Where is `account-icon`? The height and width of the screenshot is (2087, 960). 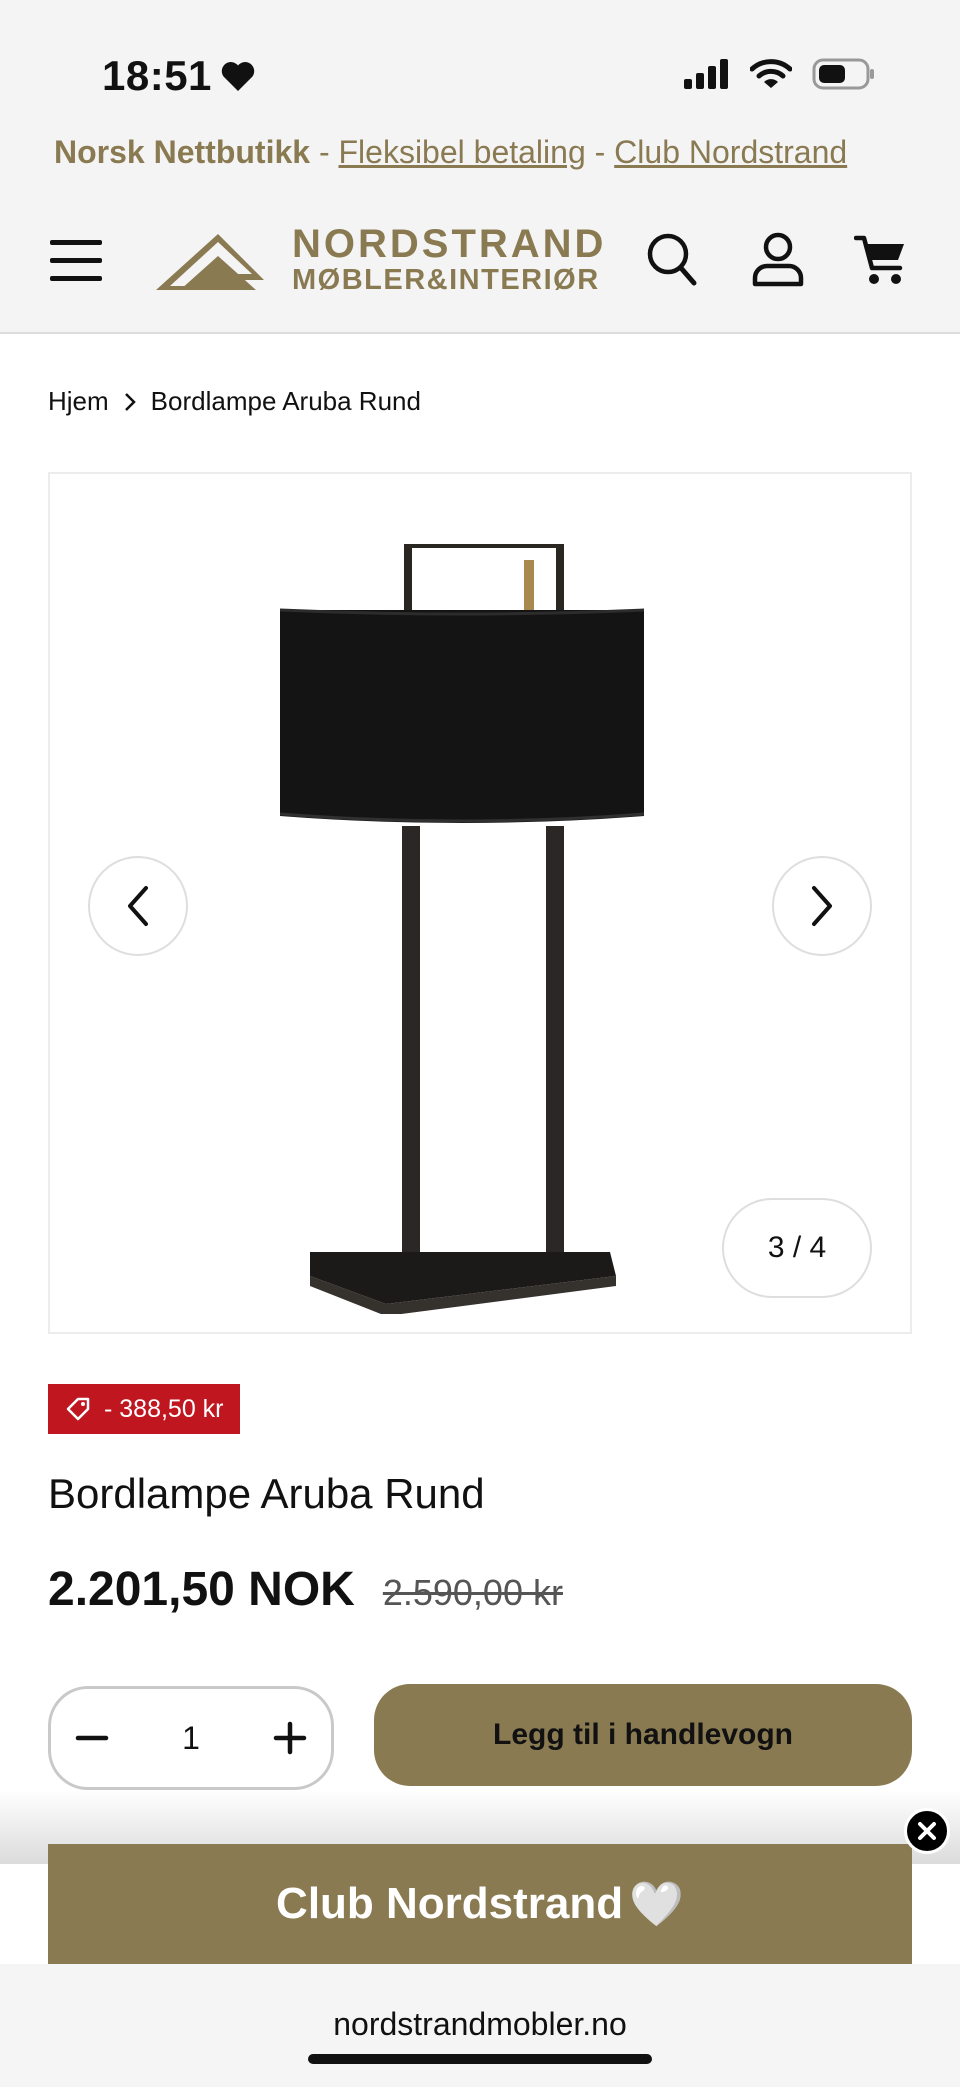 account-icon is located at coordinates (778, 260).